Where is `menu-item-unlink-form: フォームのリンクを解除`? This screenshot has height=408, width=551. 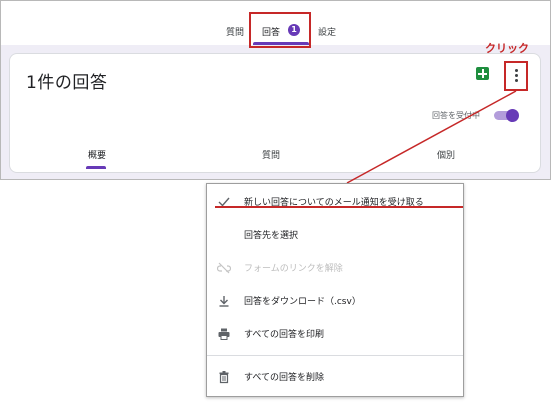 menu-item-unlink-form: フォームのリンクを解除 is located at coordinates (335, 267).